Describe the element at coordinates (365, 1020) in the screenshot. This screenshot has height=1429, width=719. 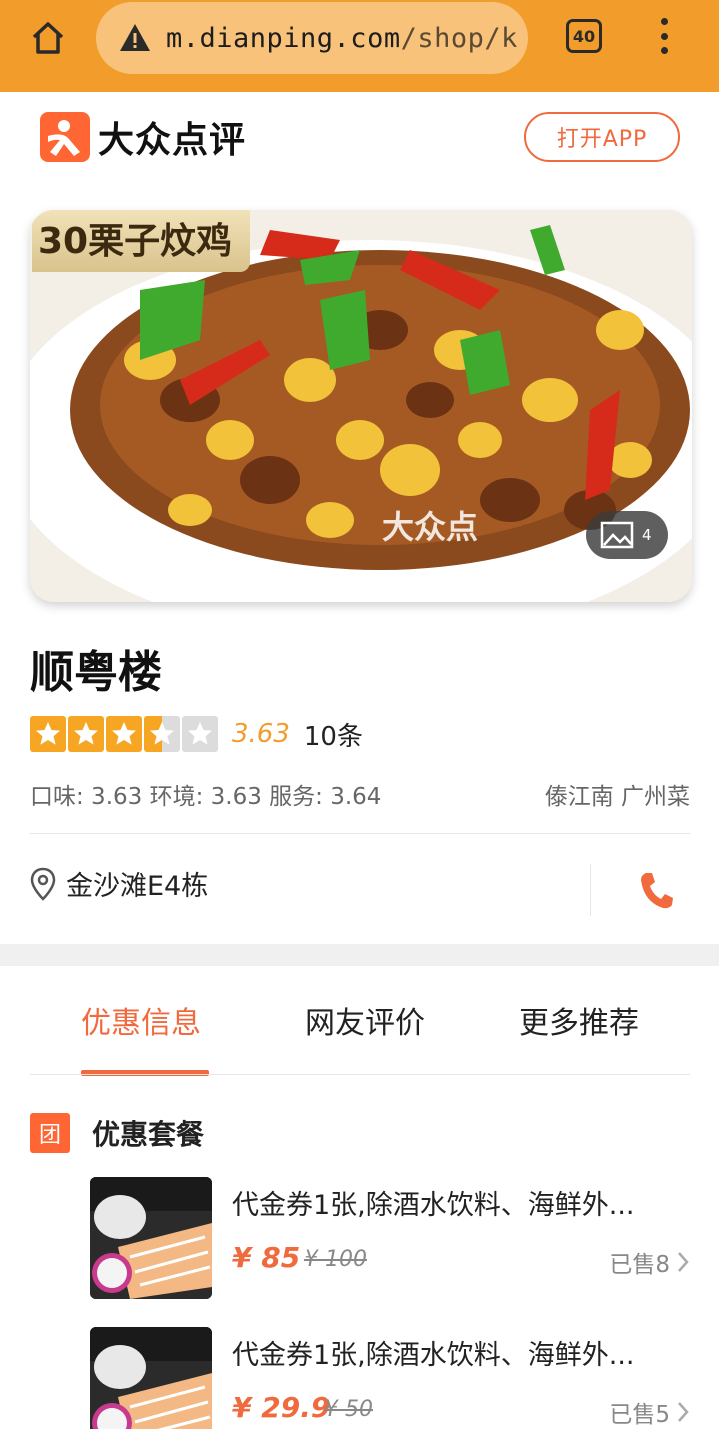
I see `tab-reviews: 网友评价` at that location.